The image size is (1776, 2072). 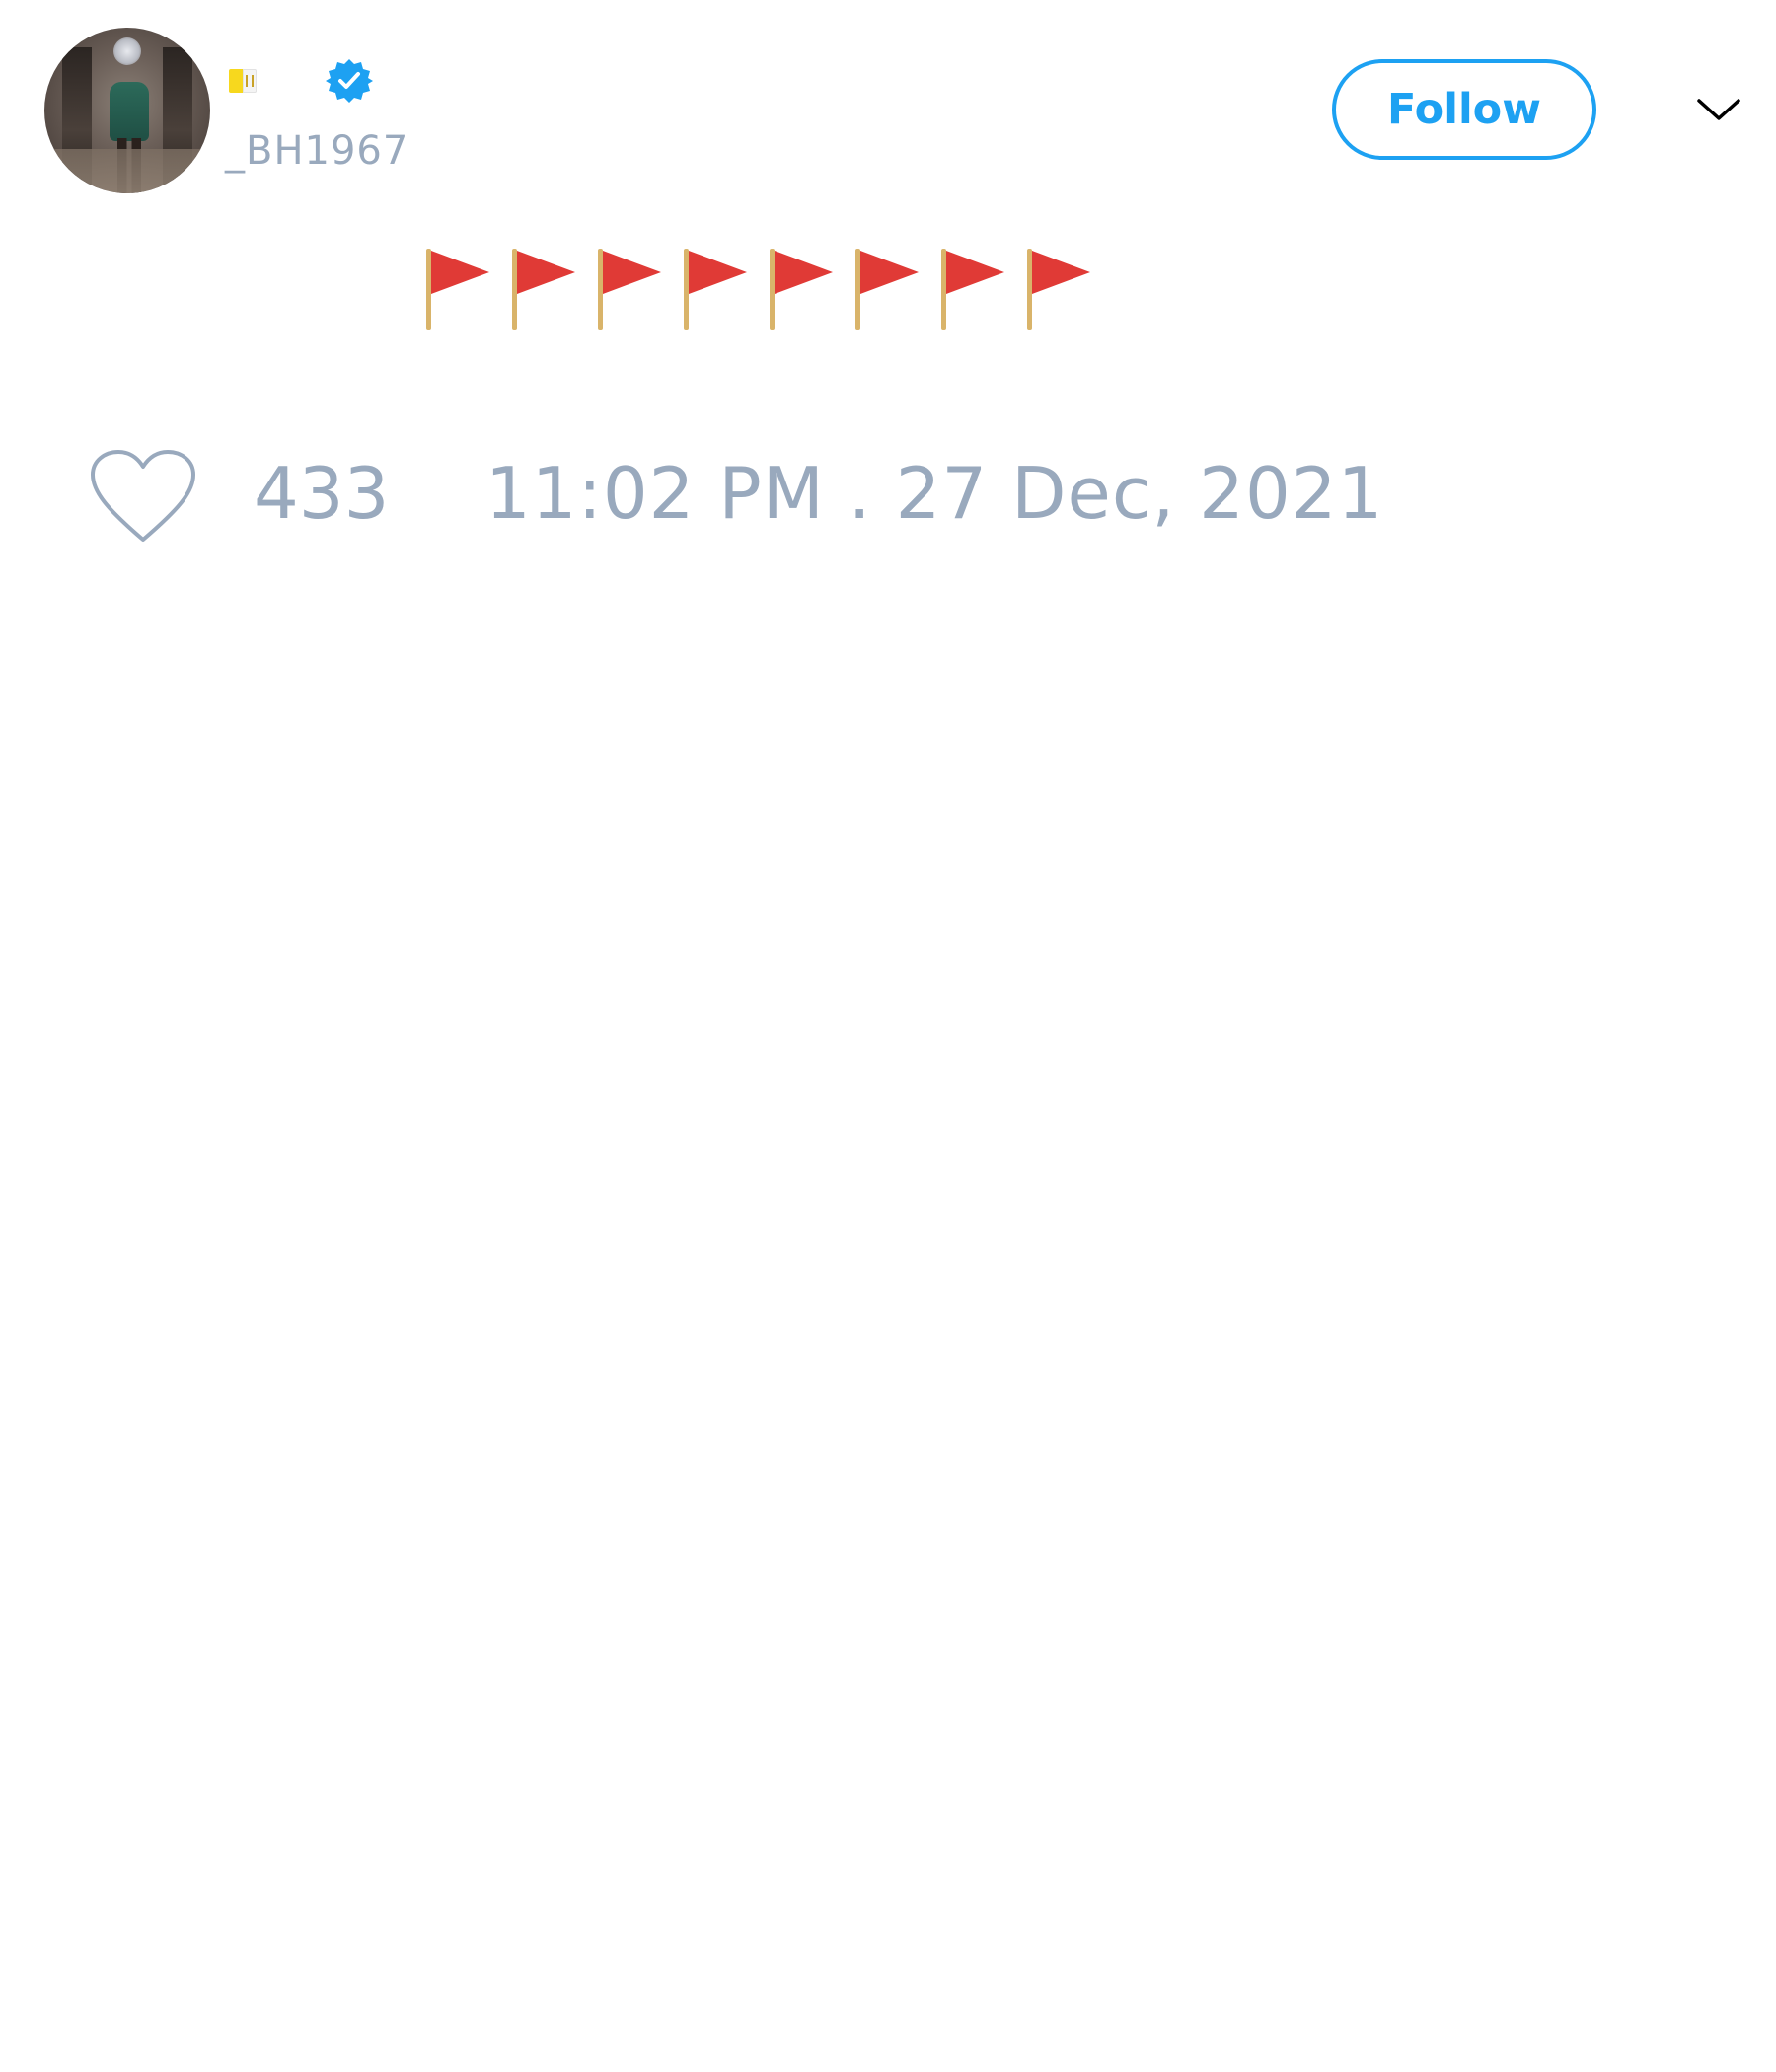 I want to click on follow-button: Follow, so click(x=1464, y=110).